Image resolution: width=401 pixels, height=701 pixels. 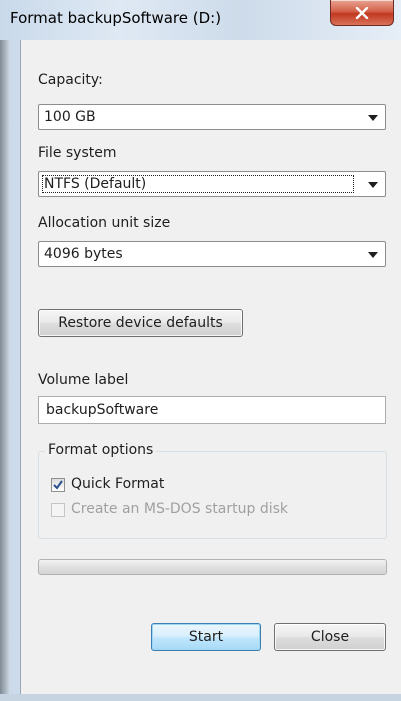 I want to click on checkmark-icon, so click(x=58, y=485).